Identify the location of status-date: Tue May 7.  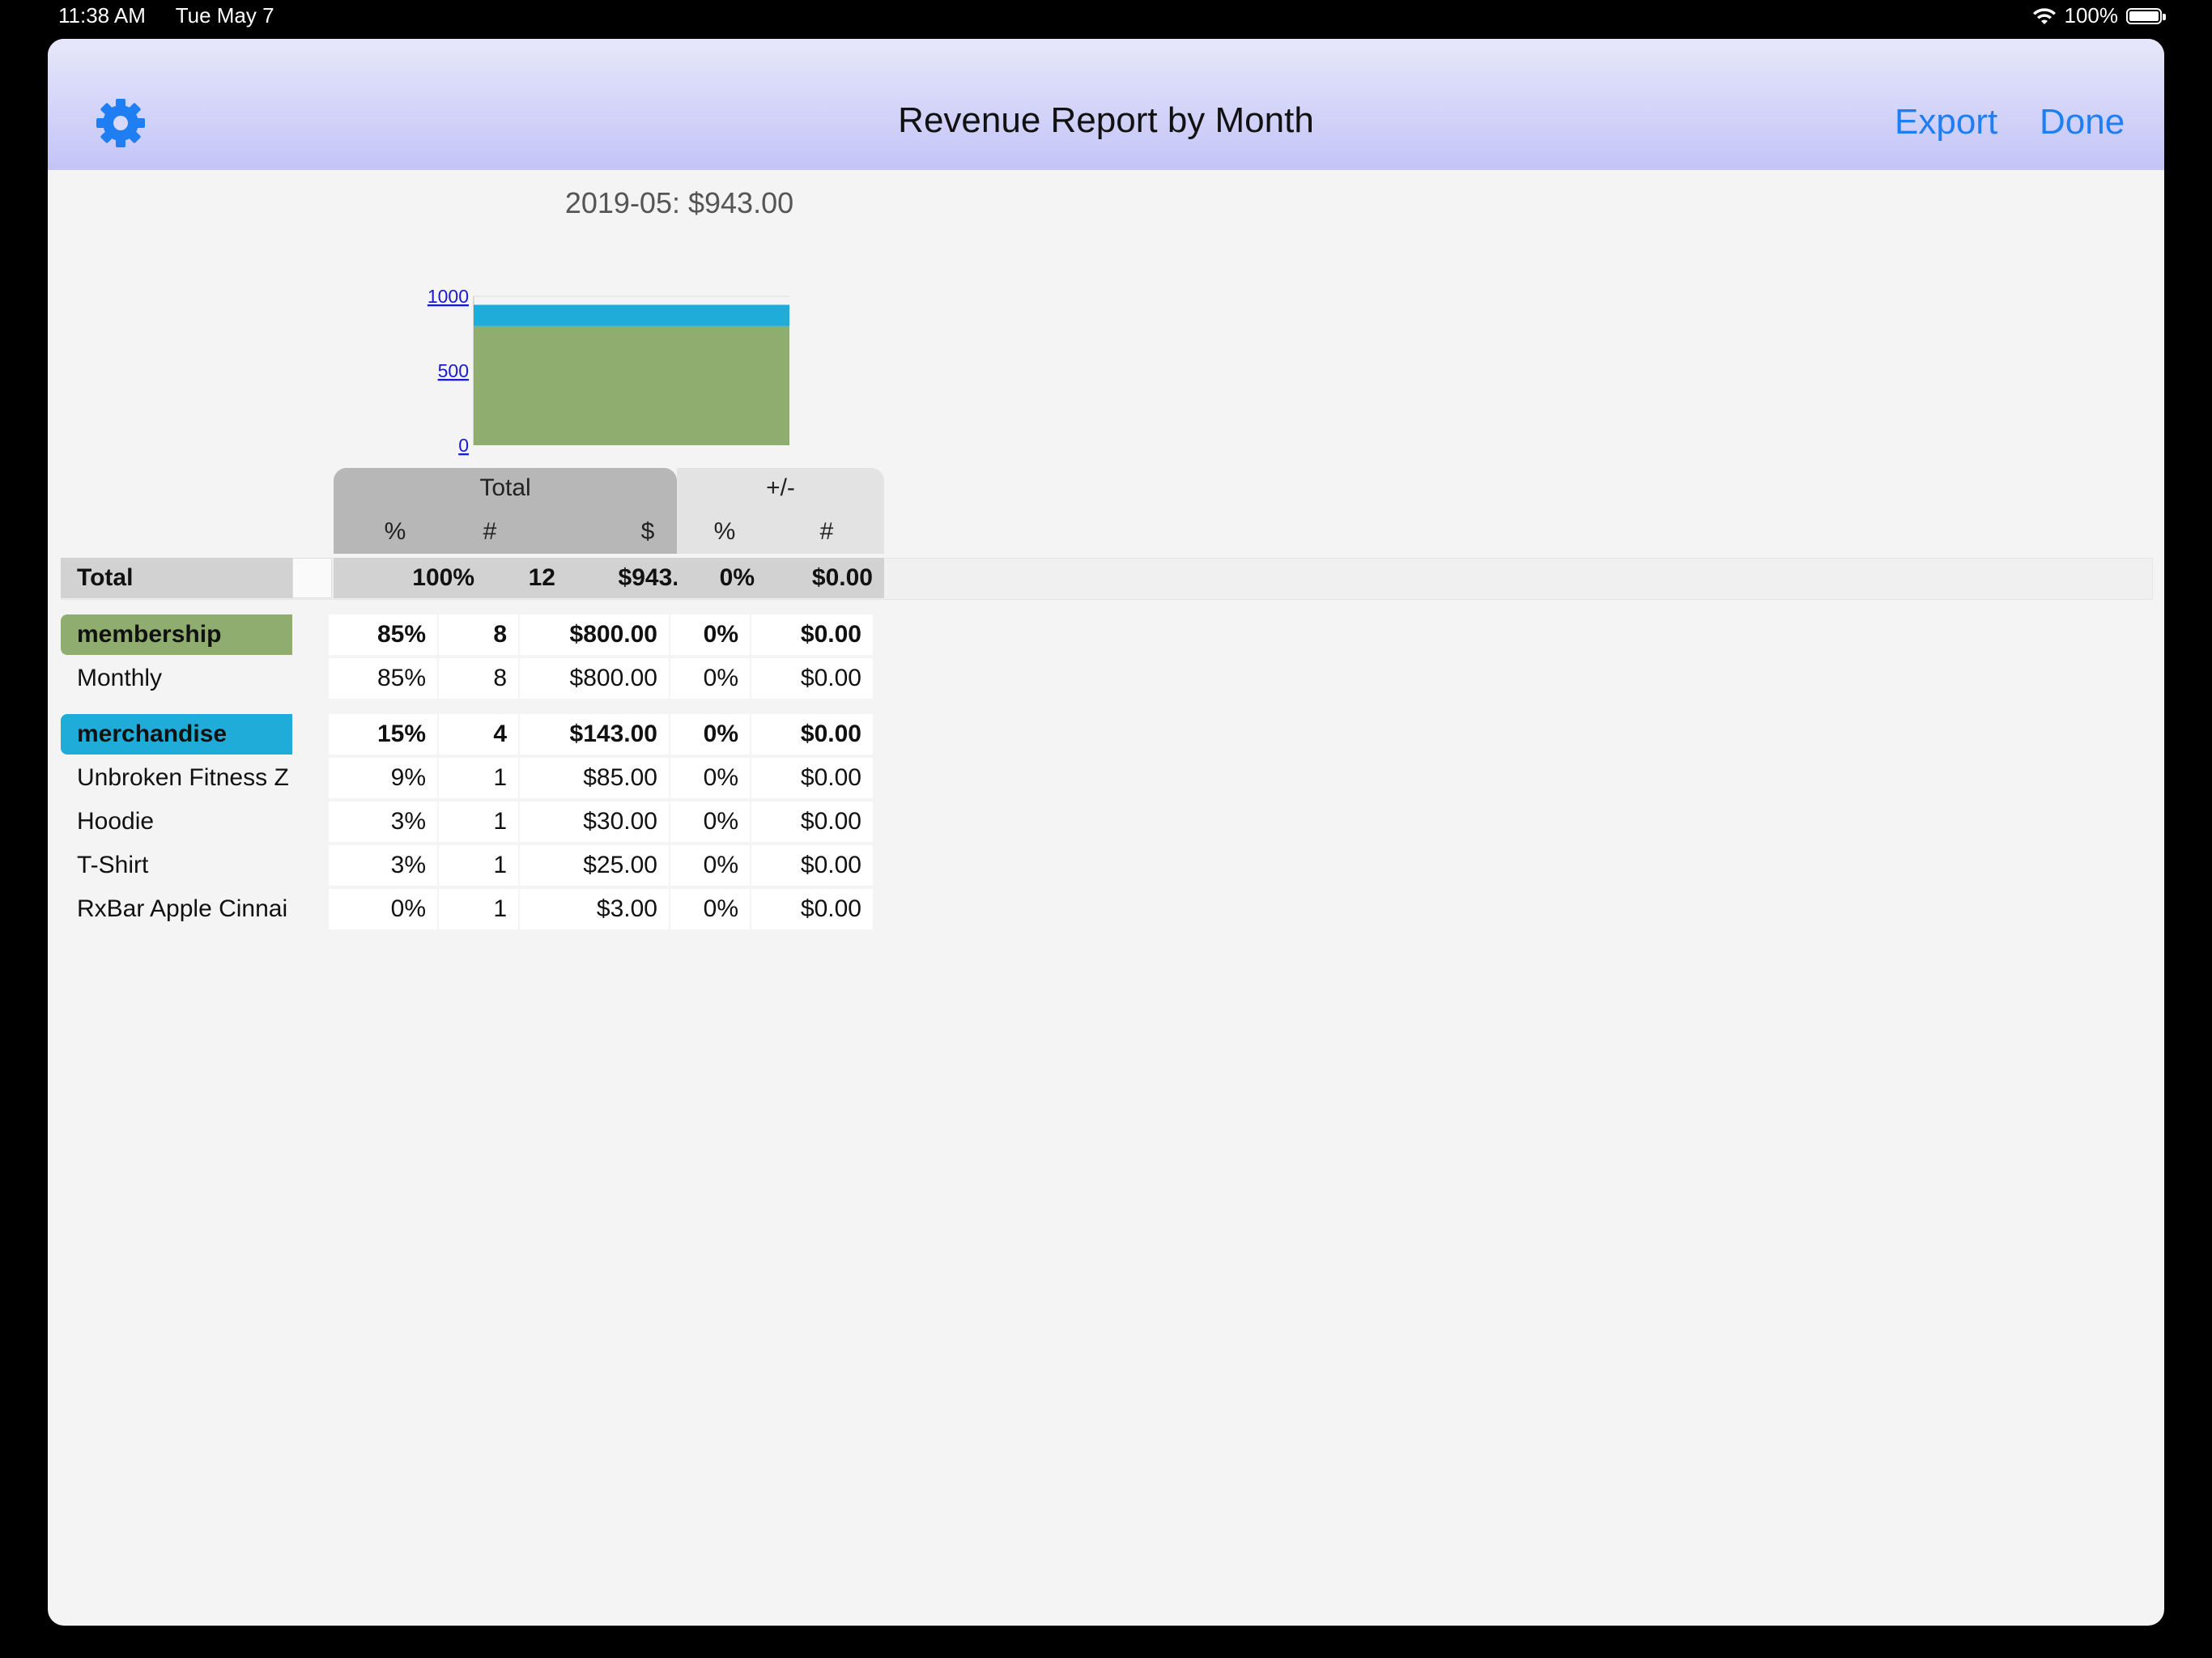
(225, 15).